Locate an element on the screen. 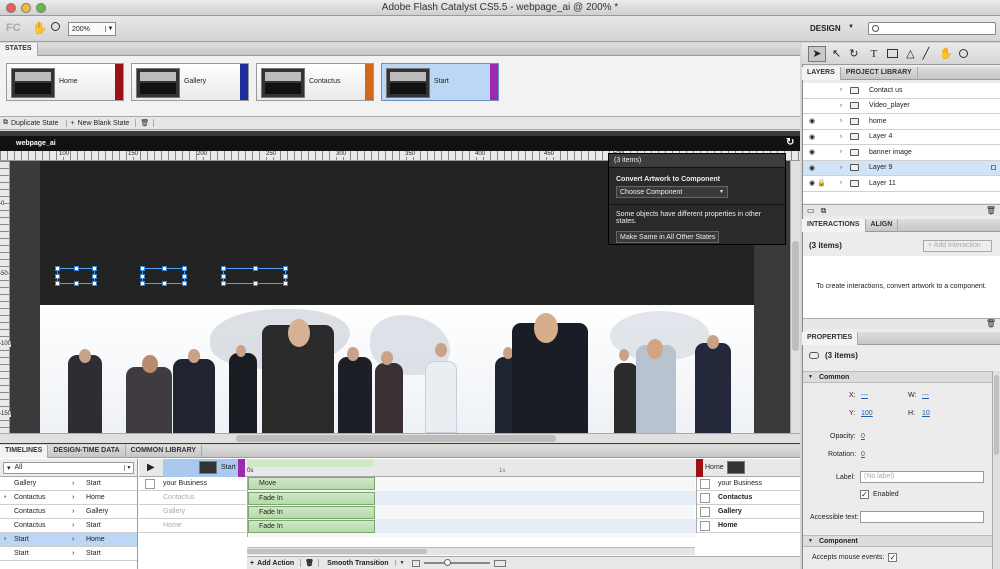  w-value: --- is located at coordinates (925, 395).